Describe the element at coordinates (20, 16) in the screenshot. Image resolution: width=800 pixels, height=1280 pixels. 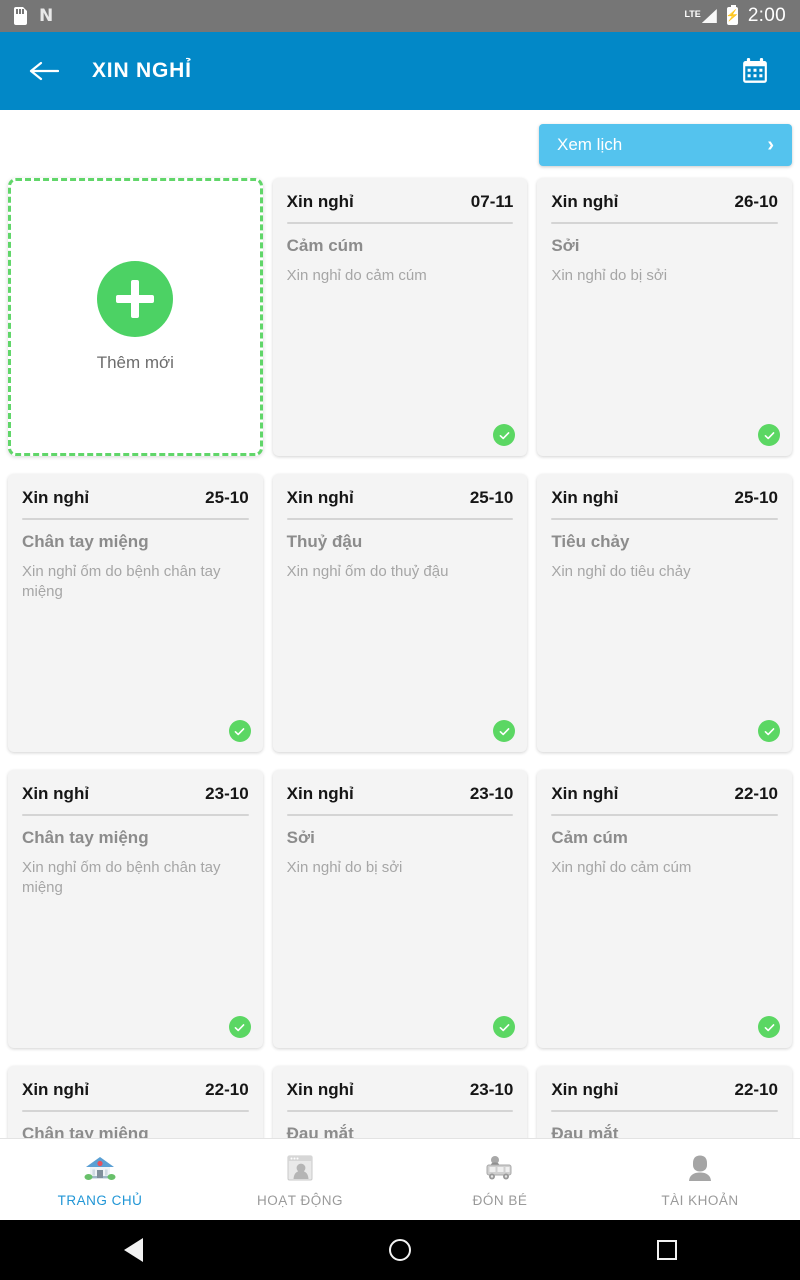
I see `sd-card-icon` at that location.